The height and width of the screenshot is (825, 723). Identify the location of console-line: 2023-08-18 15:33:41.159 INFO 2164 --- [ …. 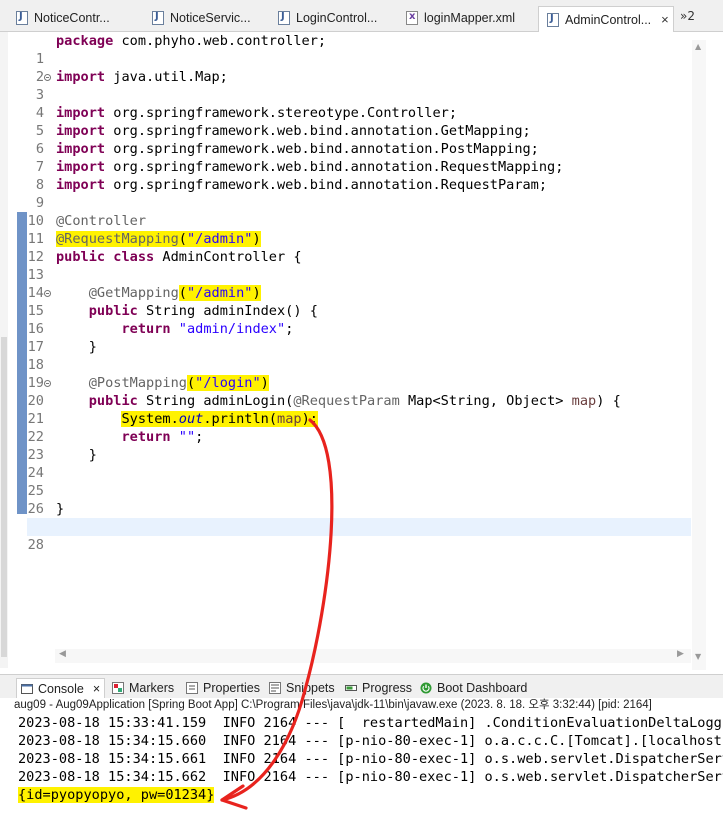
(370, 723).